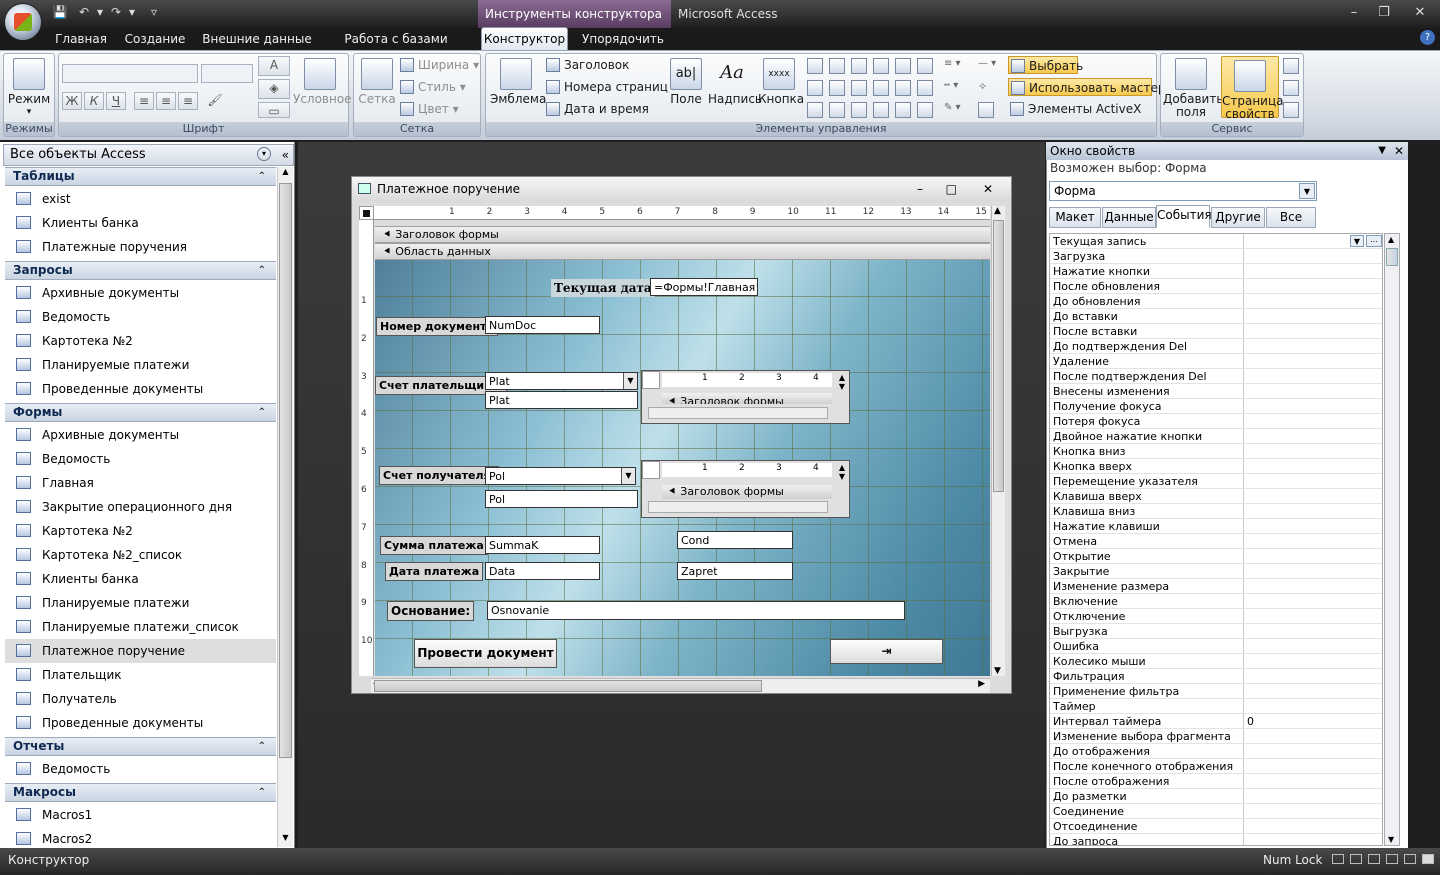 This screenshot has width=1440, height=875. What do you see at coordinates (140, 675) in the screenshot?
I see `nav-item: Плательщик` at bounding box center [140, 675].